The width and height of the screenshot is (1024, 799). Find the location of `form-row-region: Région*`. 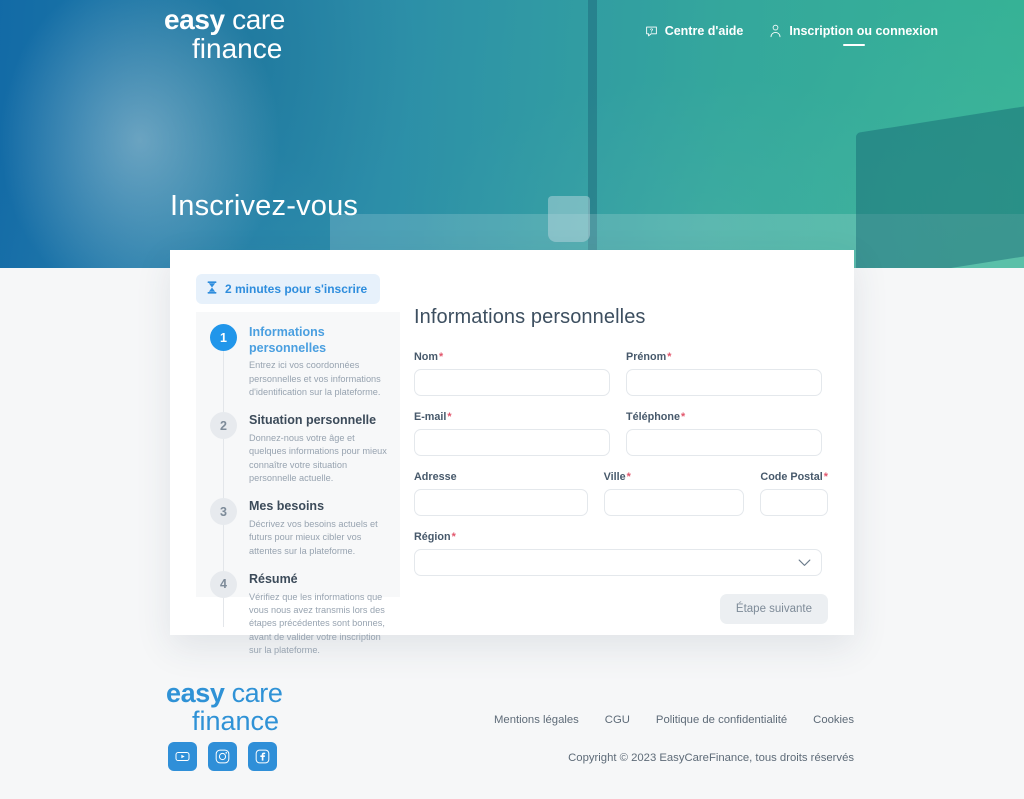

form-row-region: Région* is located at coordinates (621, 553).